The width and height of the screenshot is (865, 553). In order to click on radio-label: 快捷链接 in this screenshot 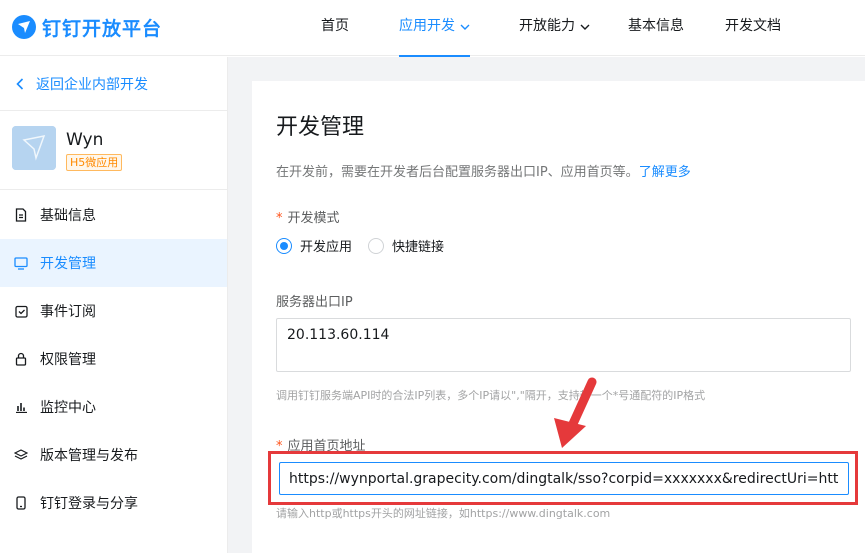, I will do `click(418, 247)`.